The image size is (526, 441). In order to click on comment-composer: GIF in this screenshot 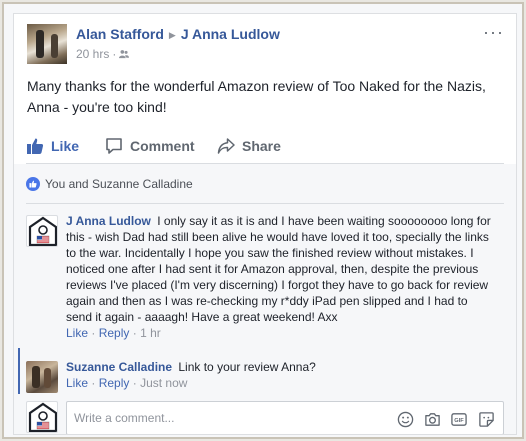, I will do `click(265, 417)`.